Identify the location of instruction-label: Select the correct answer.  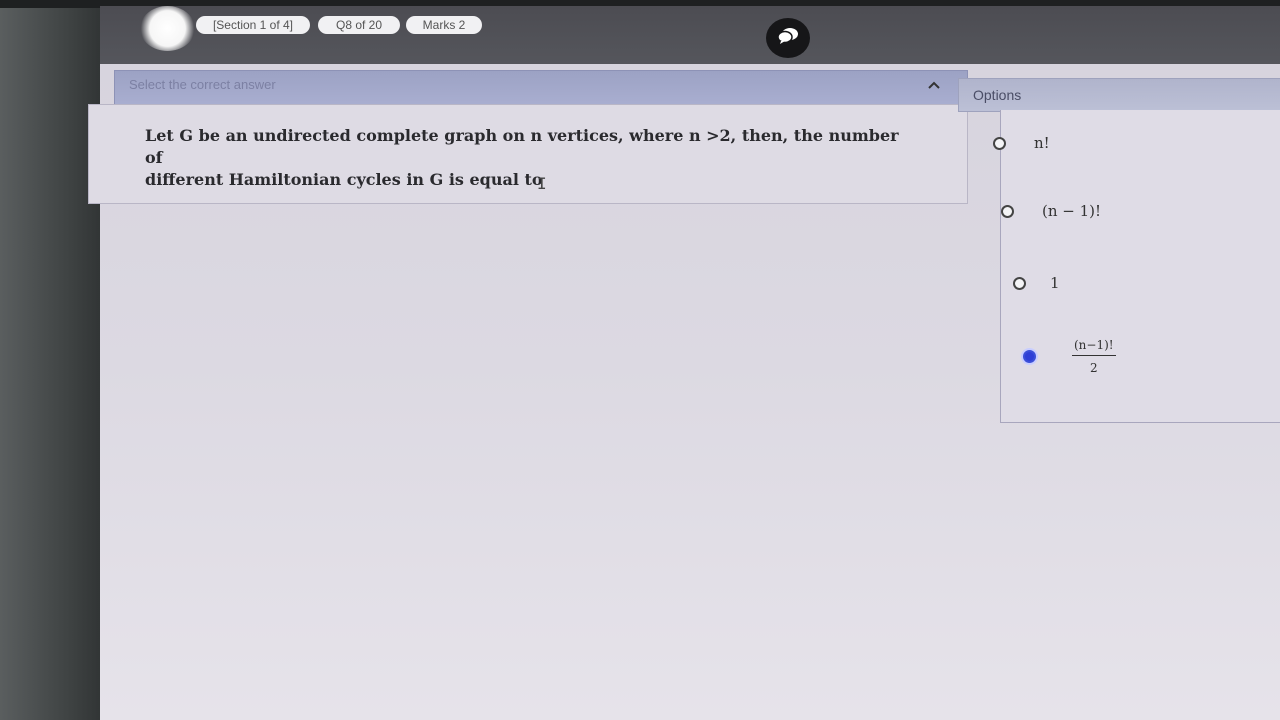
(202, 84).